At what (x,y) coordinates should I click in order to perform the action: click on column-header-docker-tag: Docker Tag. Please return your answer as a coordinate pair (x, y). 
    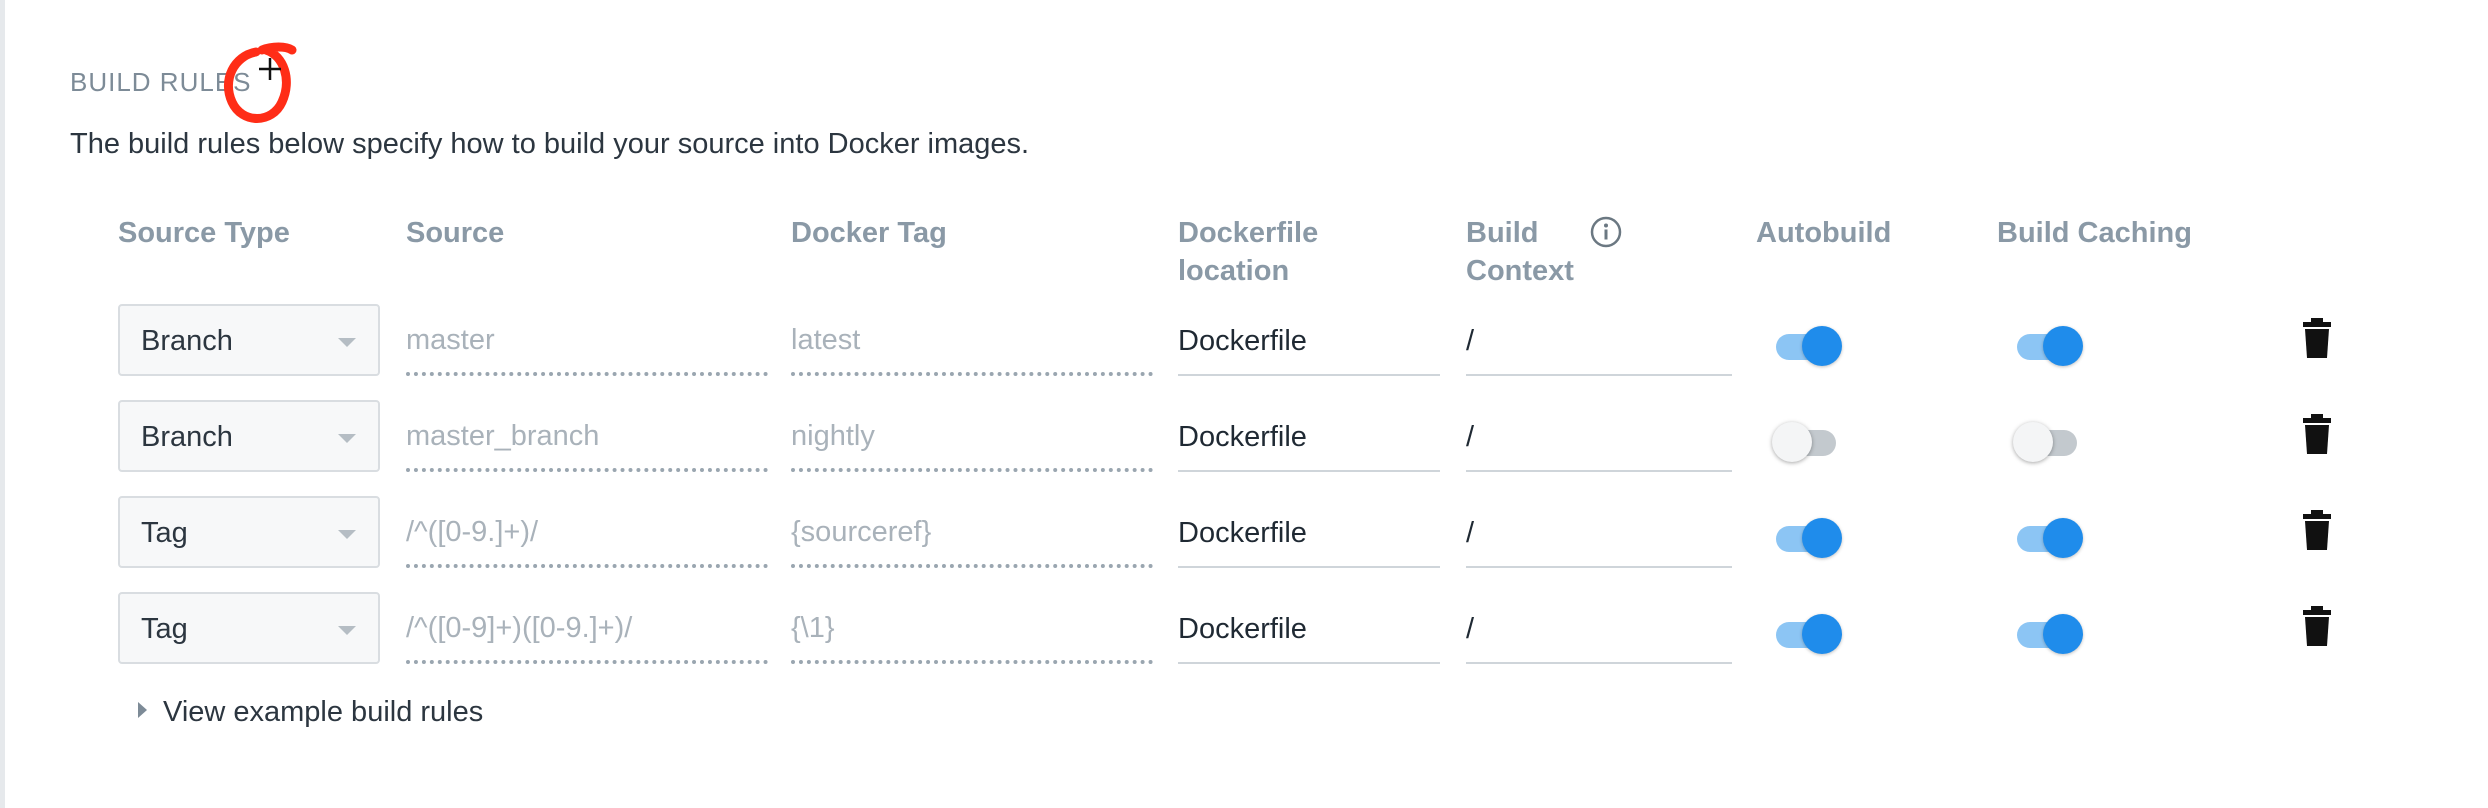
    Looking at the image, I should click on (869, 233).